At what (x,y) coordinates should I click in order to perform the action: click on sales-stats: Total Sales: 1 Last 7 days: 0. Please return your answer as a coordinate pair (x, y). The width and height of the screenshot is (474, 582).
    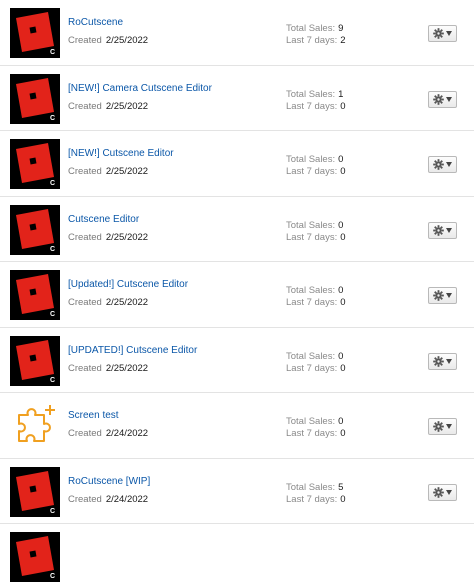
    Looking at the image, I should click on (316, 101).